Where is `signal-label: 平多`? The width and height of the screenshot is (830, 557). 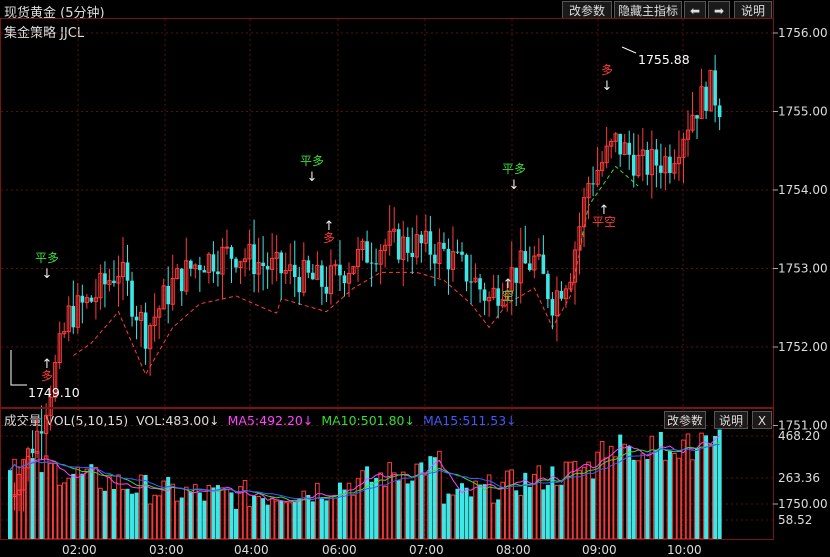
signal-label: 平多 is located at coordinates (312, 161).